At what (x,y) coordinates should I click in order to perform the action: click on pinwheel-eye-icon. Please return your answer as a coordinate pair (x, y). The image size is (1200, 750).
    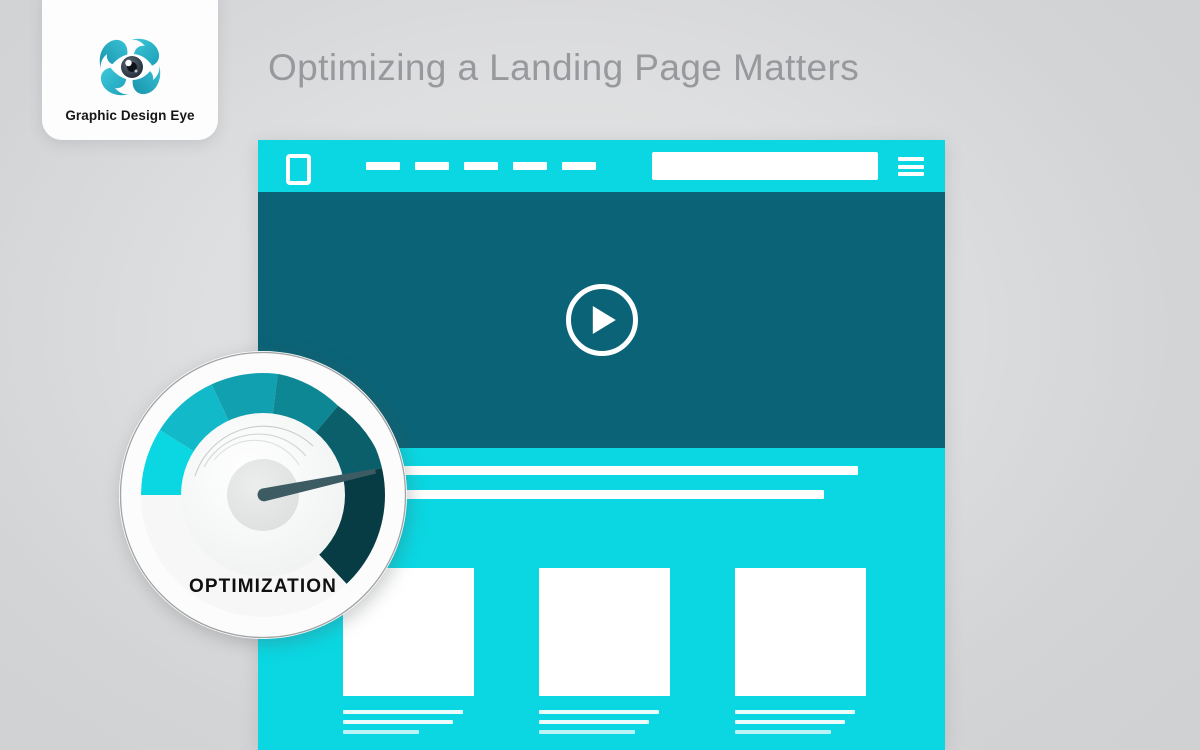
    Looking at the image, I should click on (130, 67).